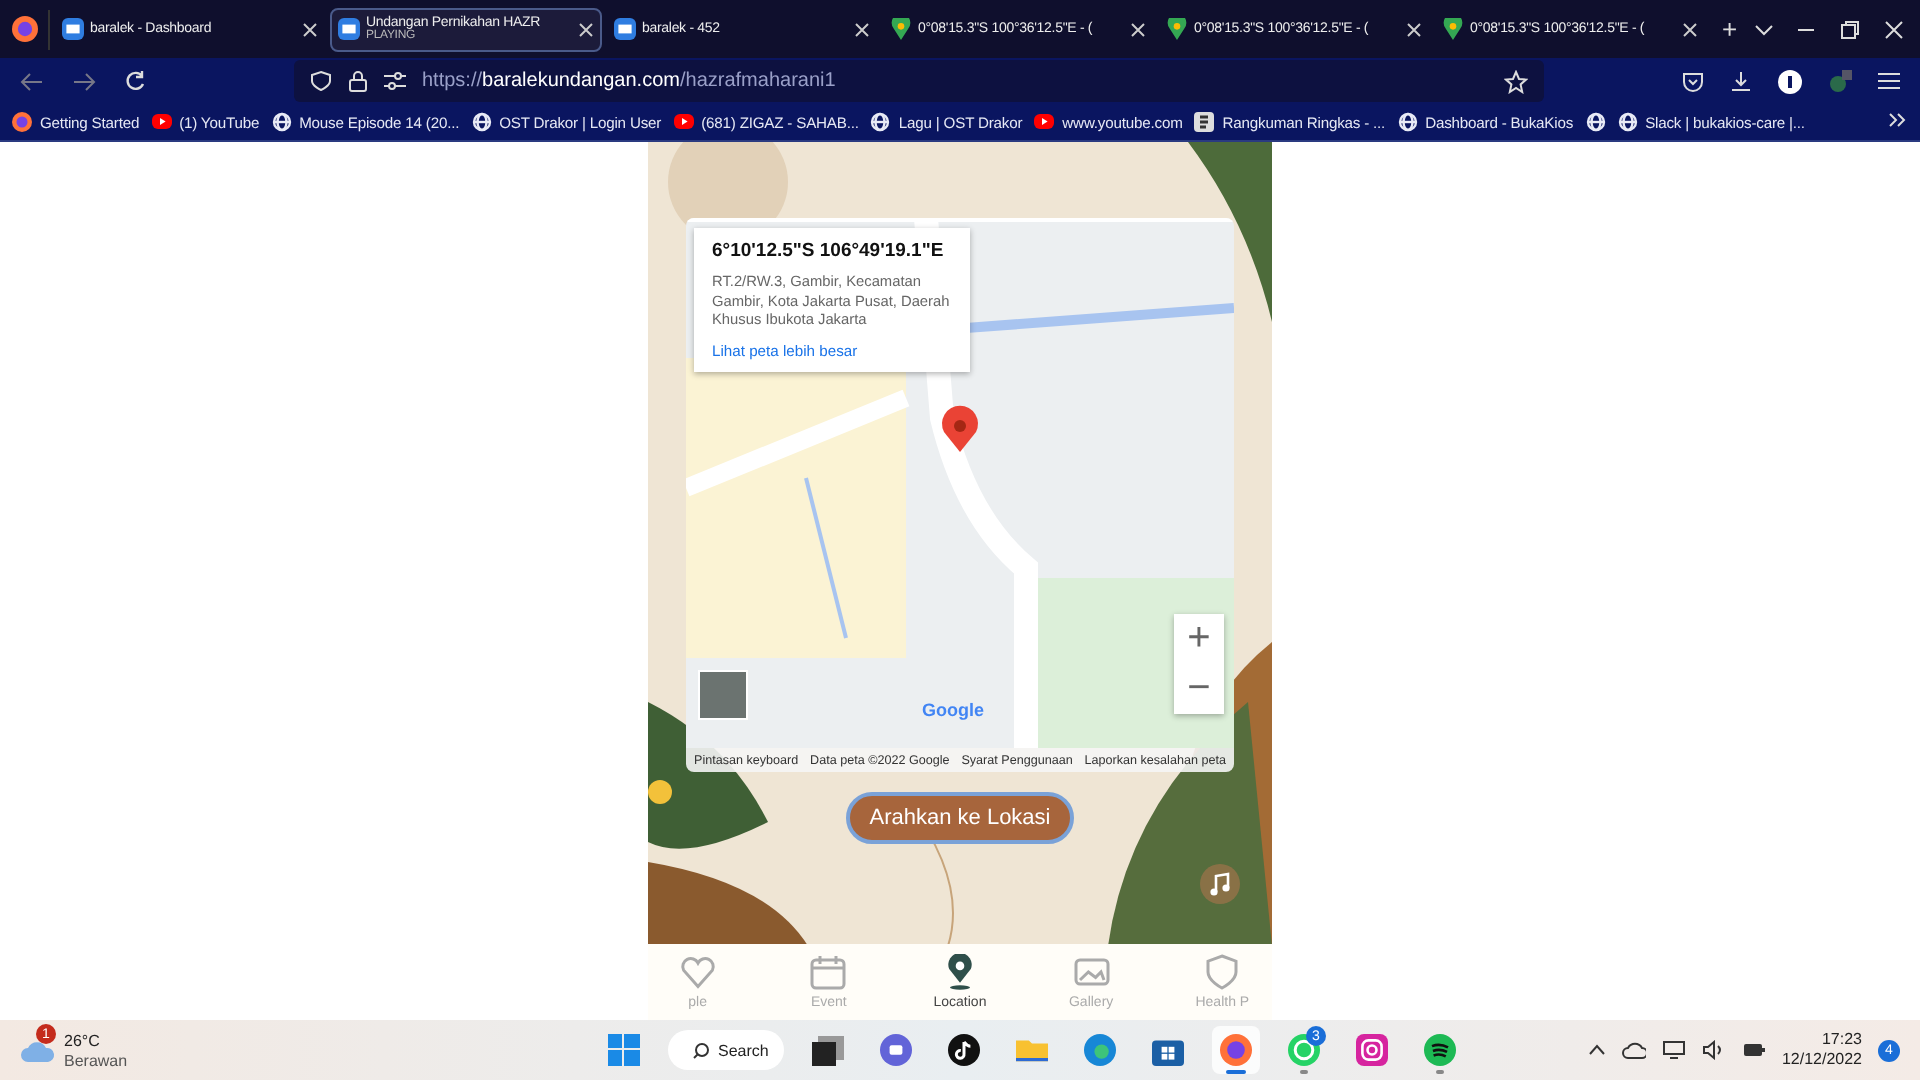 This screenshot has height=1080, width=1920. Describe the element at coordinates (1841, 1039) in the screenshot. I see `clock-time: 17:23` at that location.